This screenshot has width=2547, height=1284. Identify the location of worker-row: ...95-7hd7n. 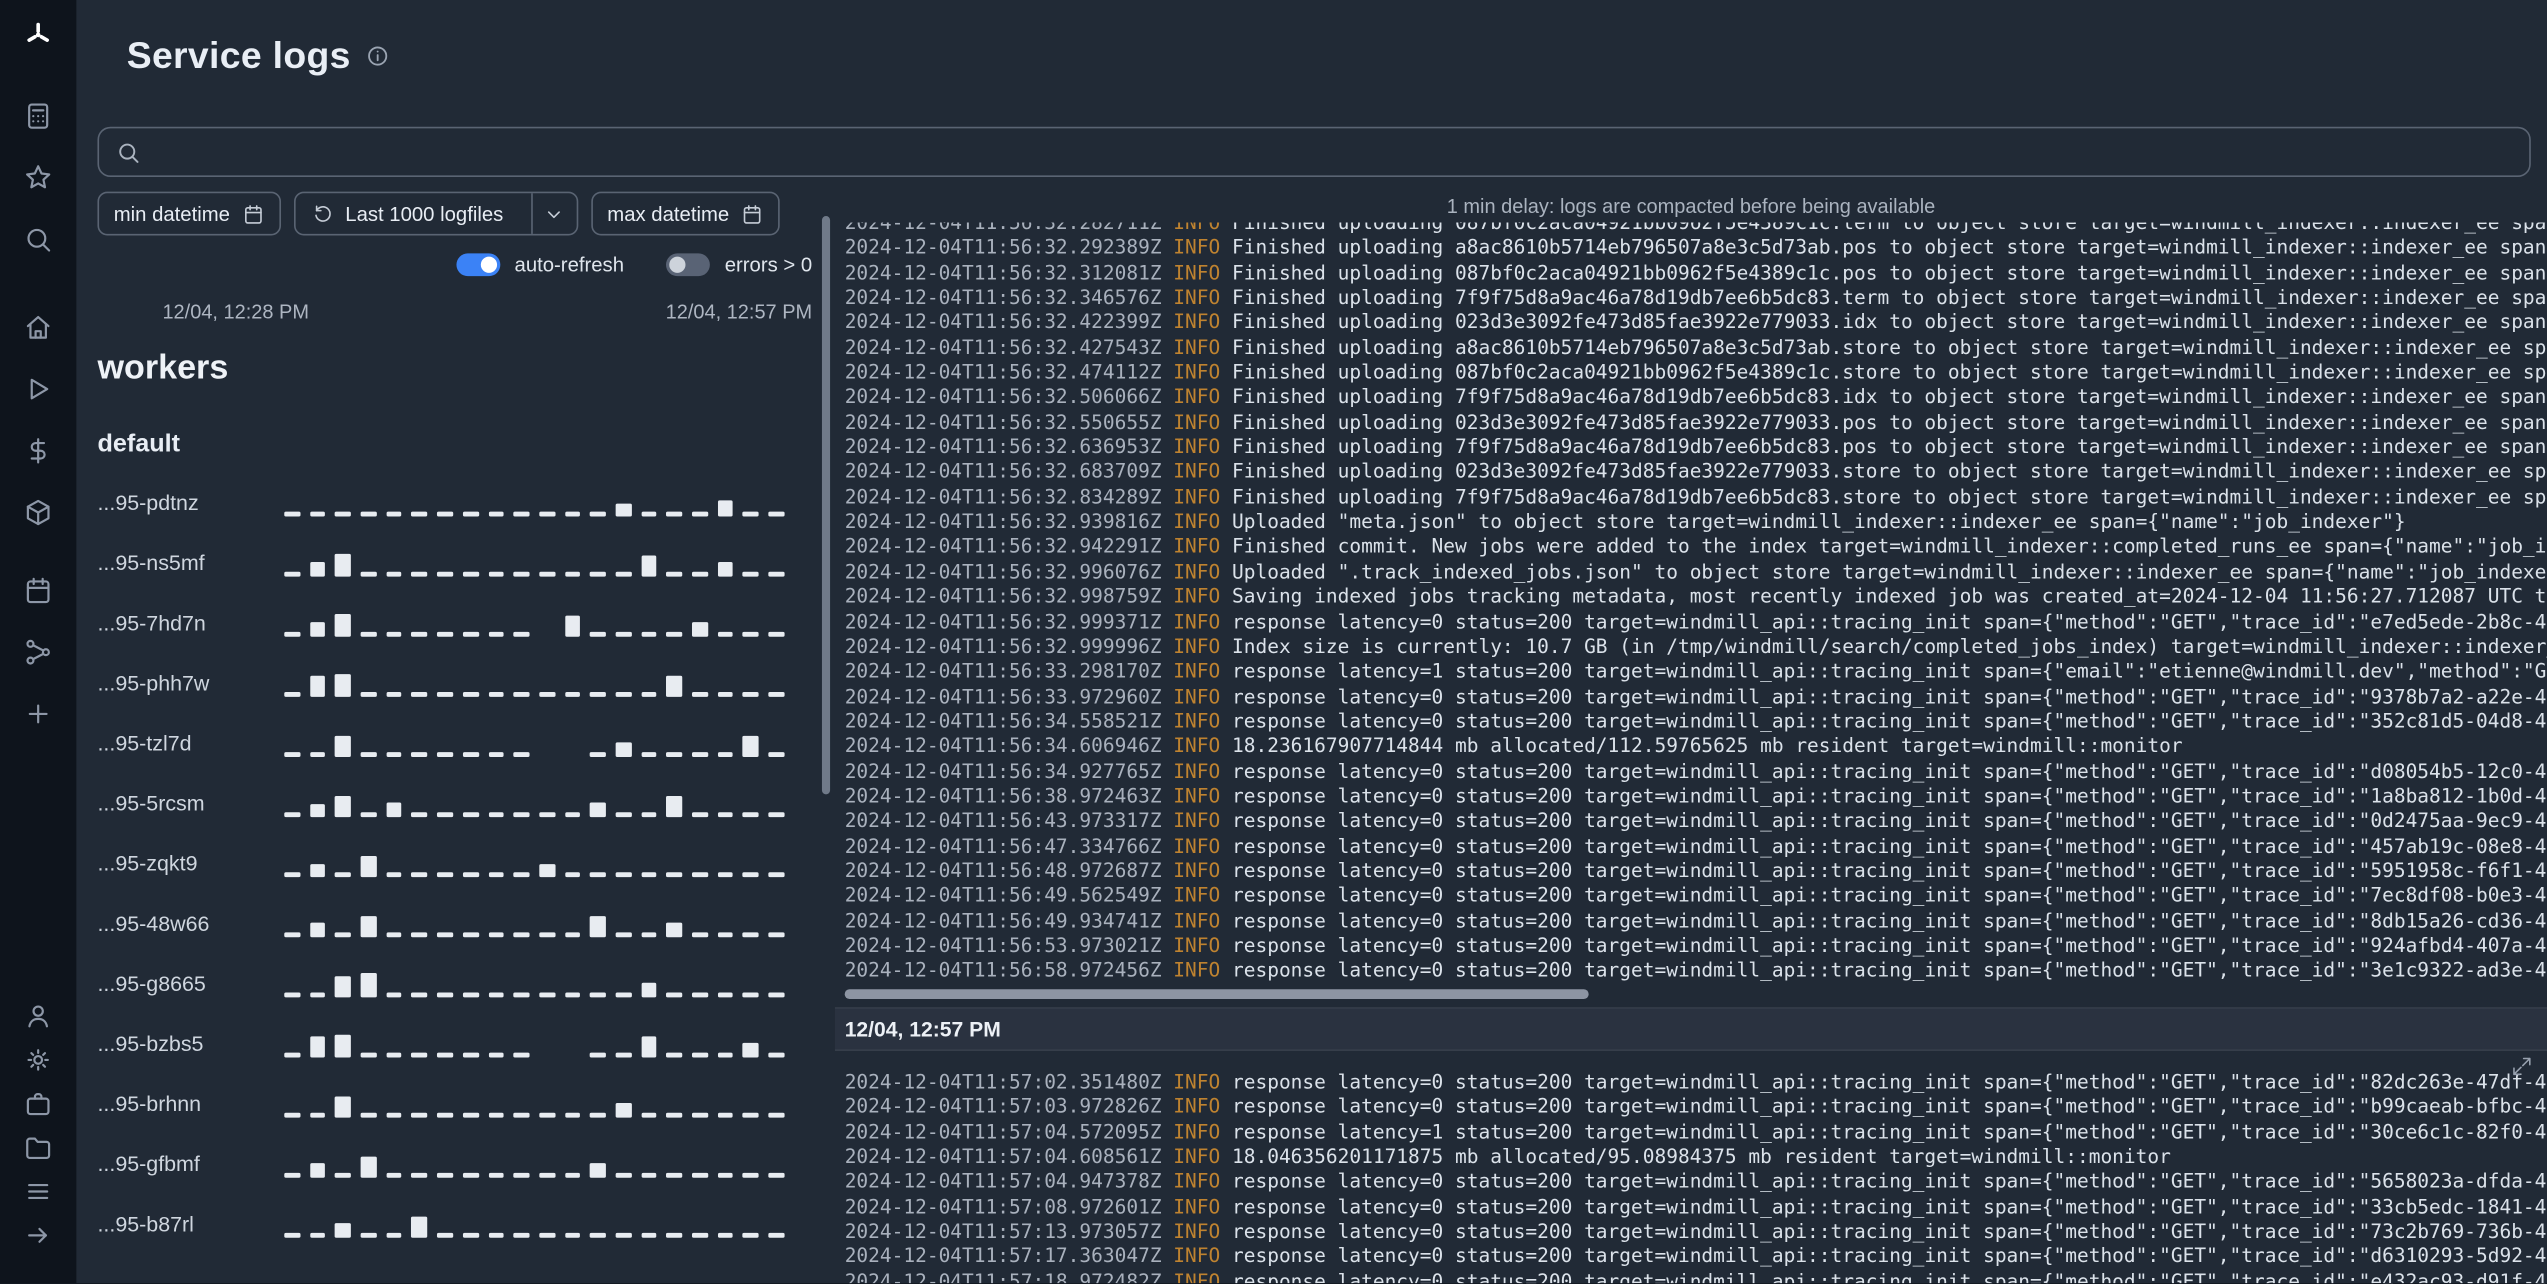
(454, 623).